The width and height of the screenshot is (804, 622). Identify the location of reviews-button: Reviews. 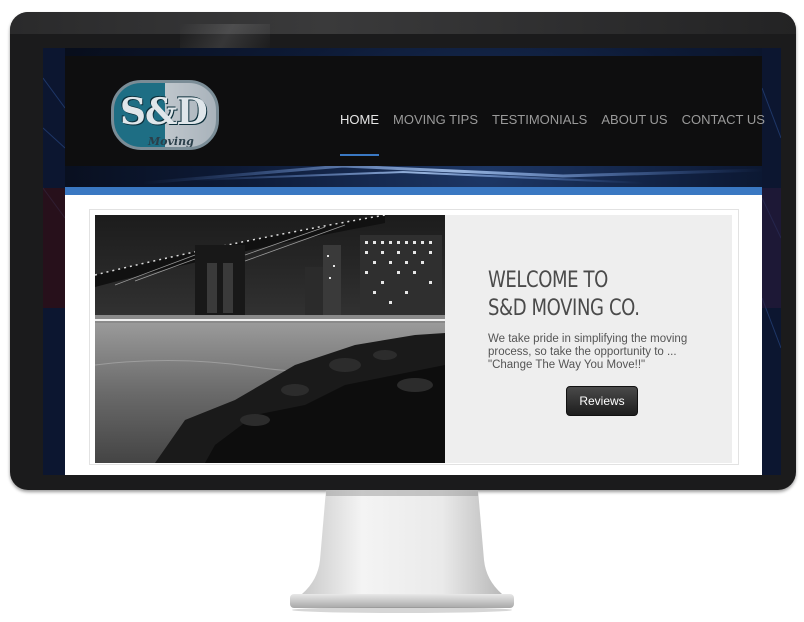
(602, 401).